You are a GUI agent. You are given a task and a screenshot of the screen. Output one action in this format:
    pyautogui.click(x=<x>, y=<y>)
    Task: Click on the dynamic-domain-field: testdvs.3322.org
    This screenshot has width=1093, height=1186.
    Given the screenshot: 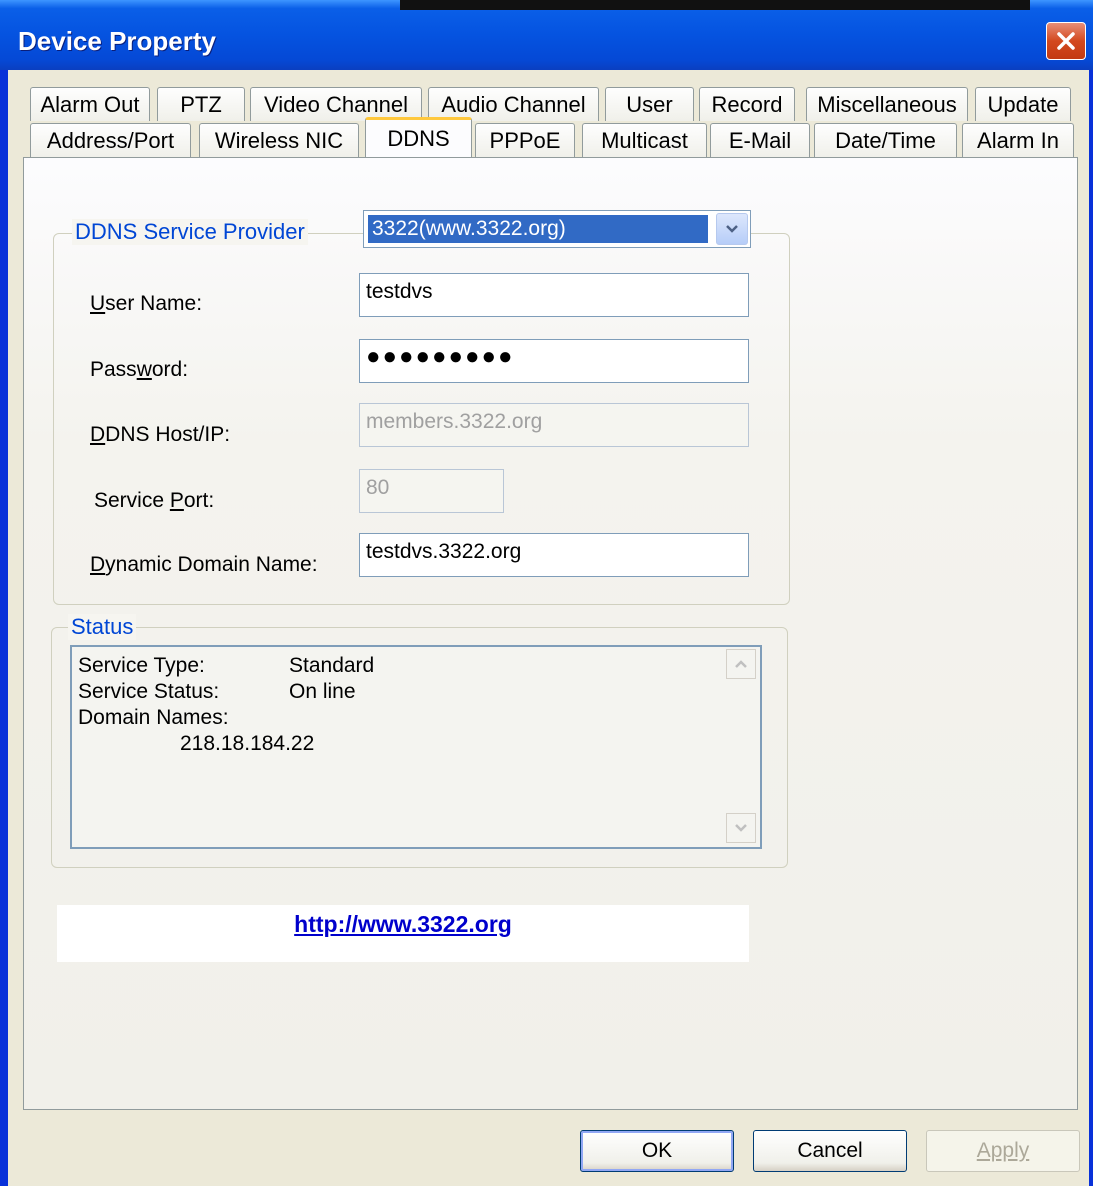 What is the action you would take?
    pyautogui.click(x=554, y=555)
    